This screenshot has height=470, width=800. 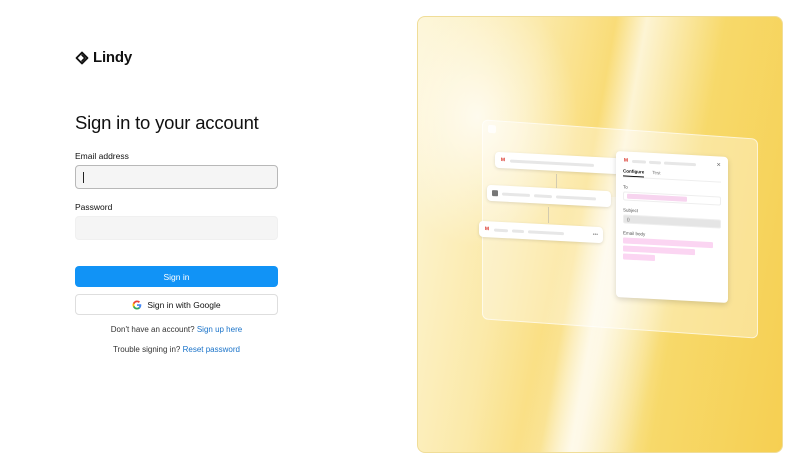 I want to click on sign-in-label: Sign in, so click(x=176, y=276).